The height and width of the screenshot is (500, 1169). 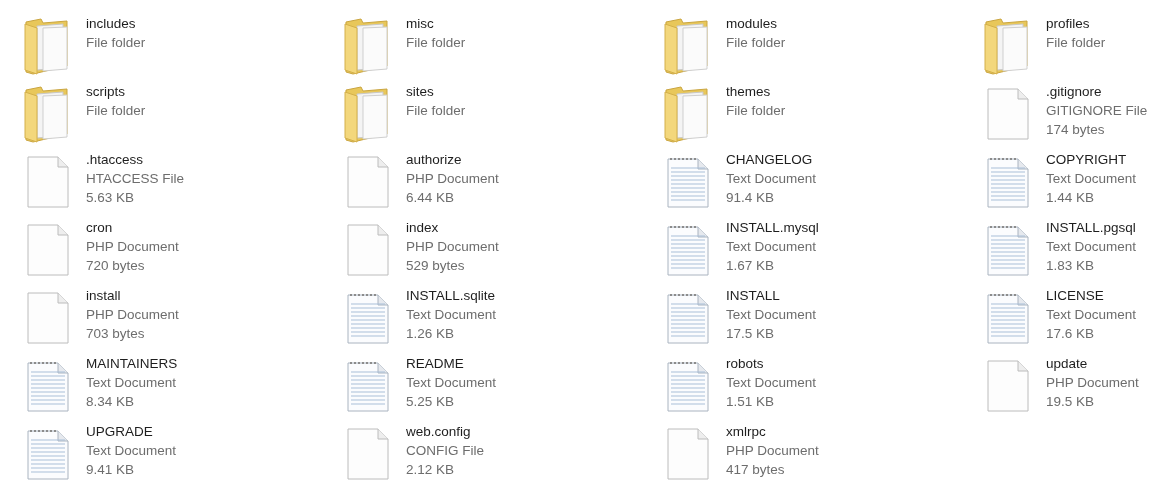 What do you see at coordinates (111, 402) in the screenshot?
I see `file-size: 8.34 KB` at bounding box center [111, 402].